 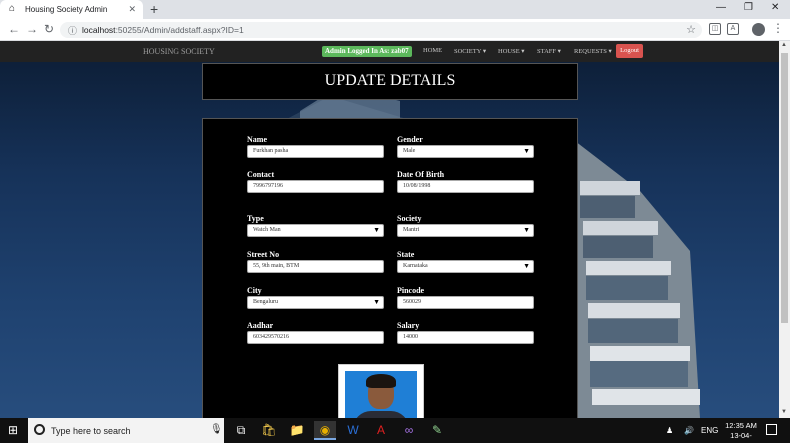 I want to click on gender-select: Male ▼, so click(x=465, y=151).